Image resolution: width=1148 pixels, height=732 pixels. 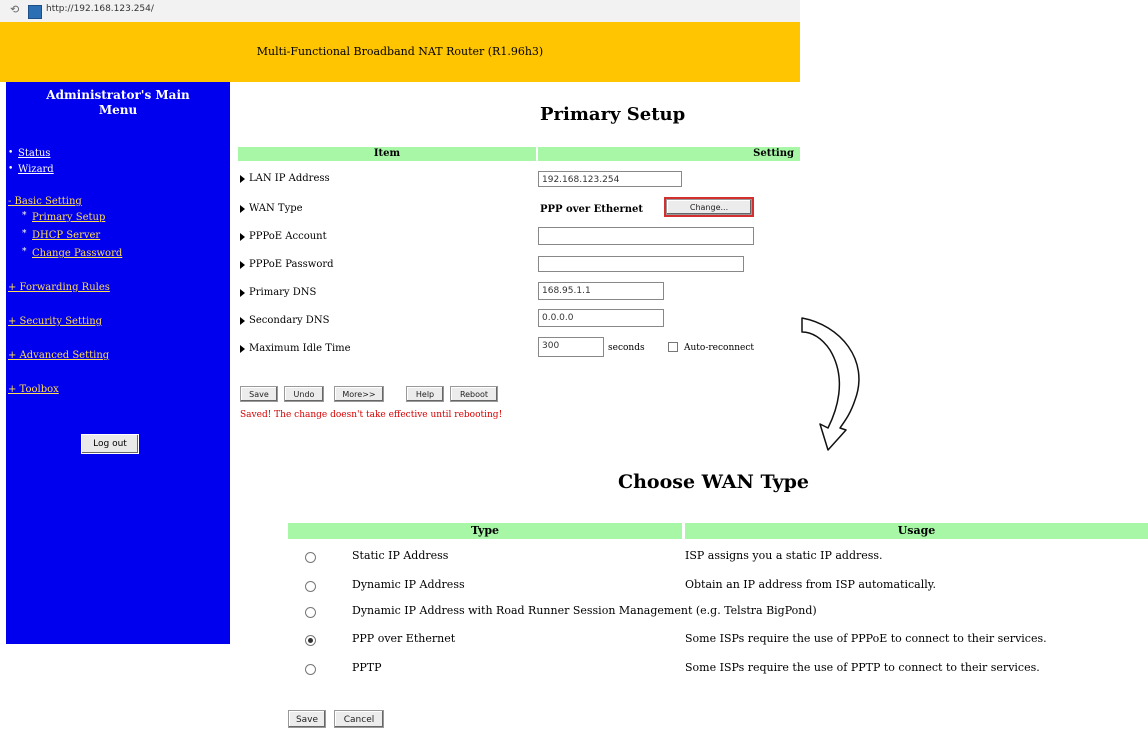 What do you see at coordinates (77, 253) in the screenshot?
I see `sidebar-item-change-password: Change Password` at bounding box center [77, 253].